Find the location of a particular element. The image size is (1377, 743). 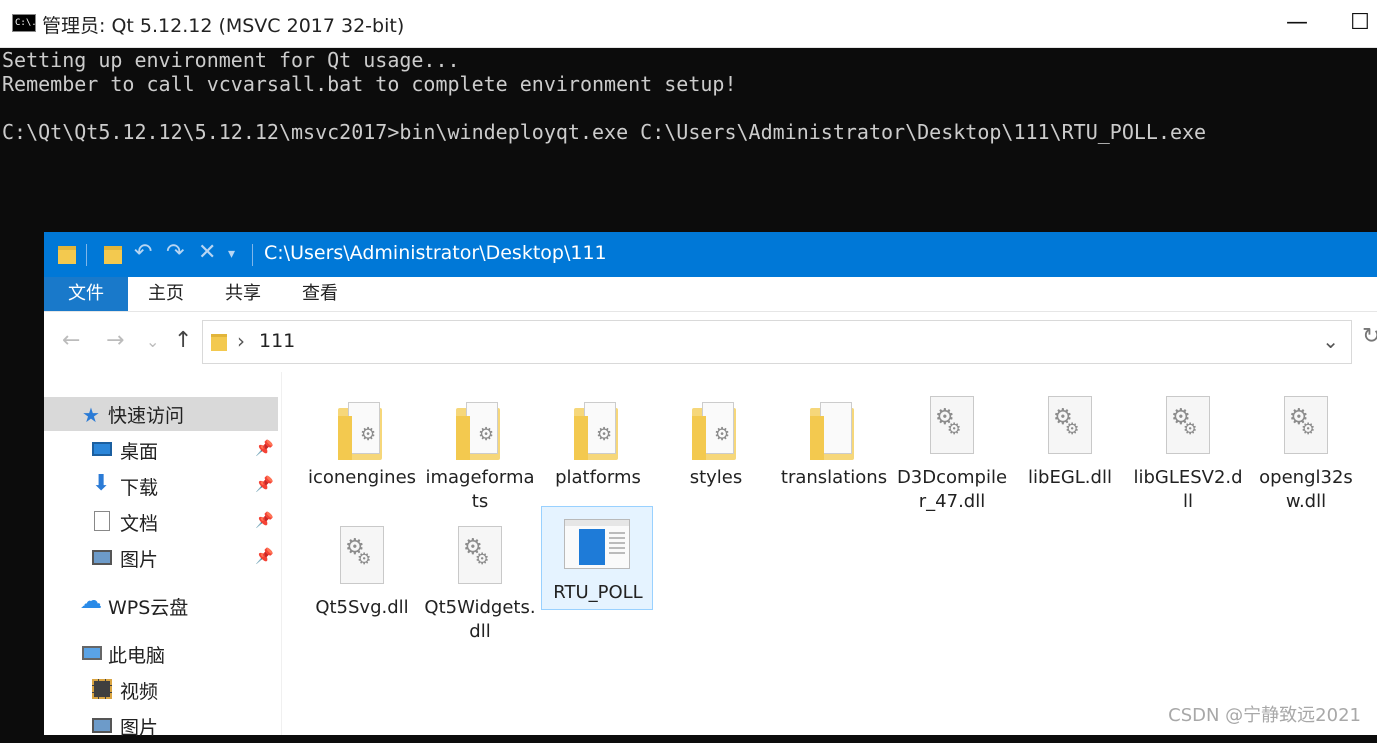

sidebar-item-quick-access: ★ 快速访问 is located at coordinates (161, 414).